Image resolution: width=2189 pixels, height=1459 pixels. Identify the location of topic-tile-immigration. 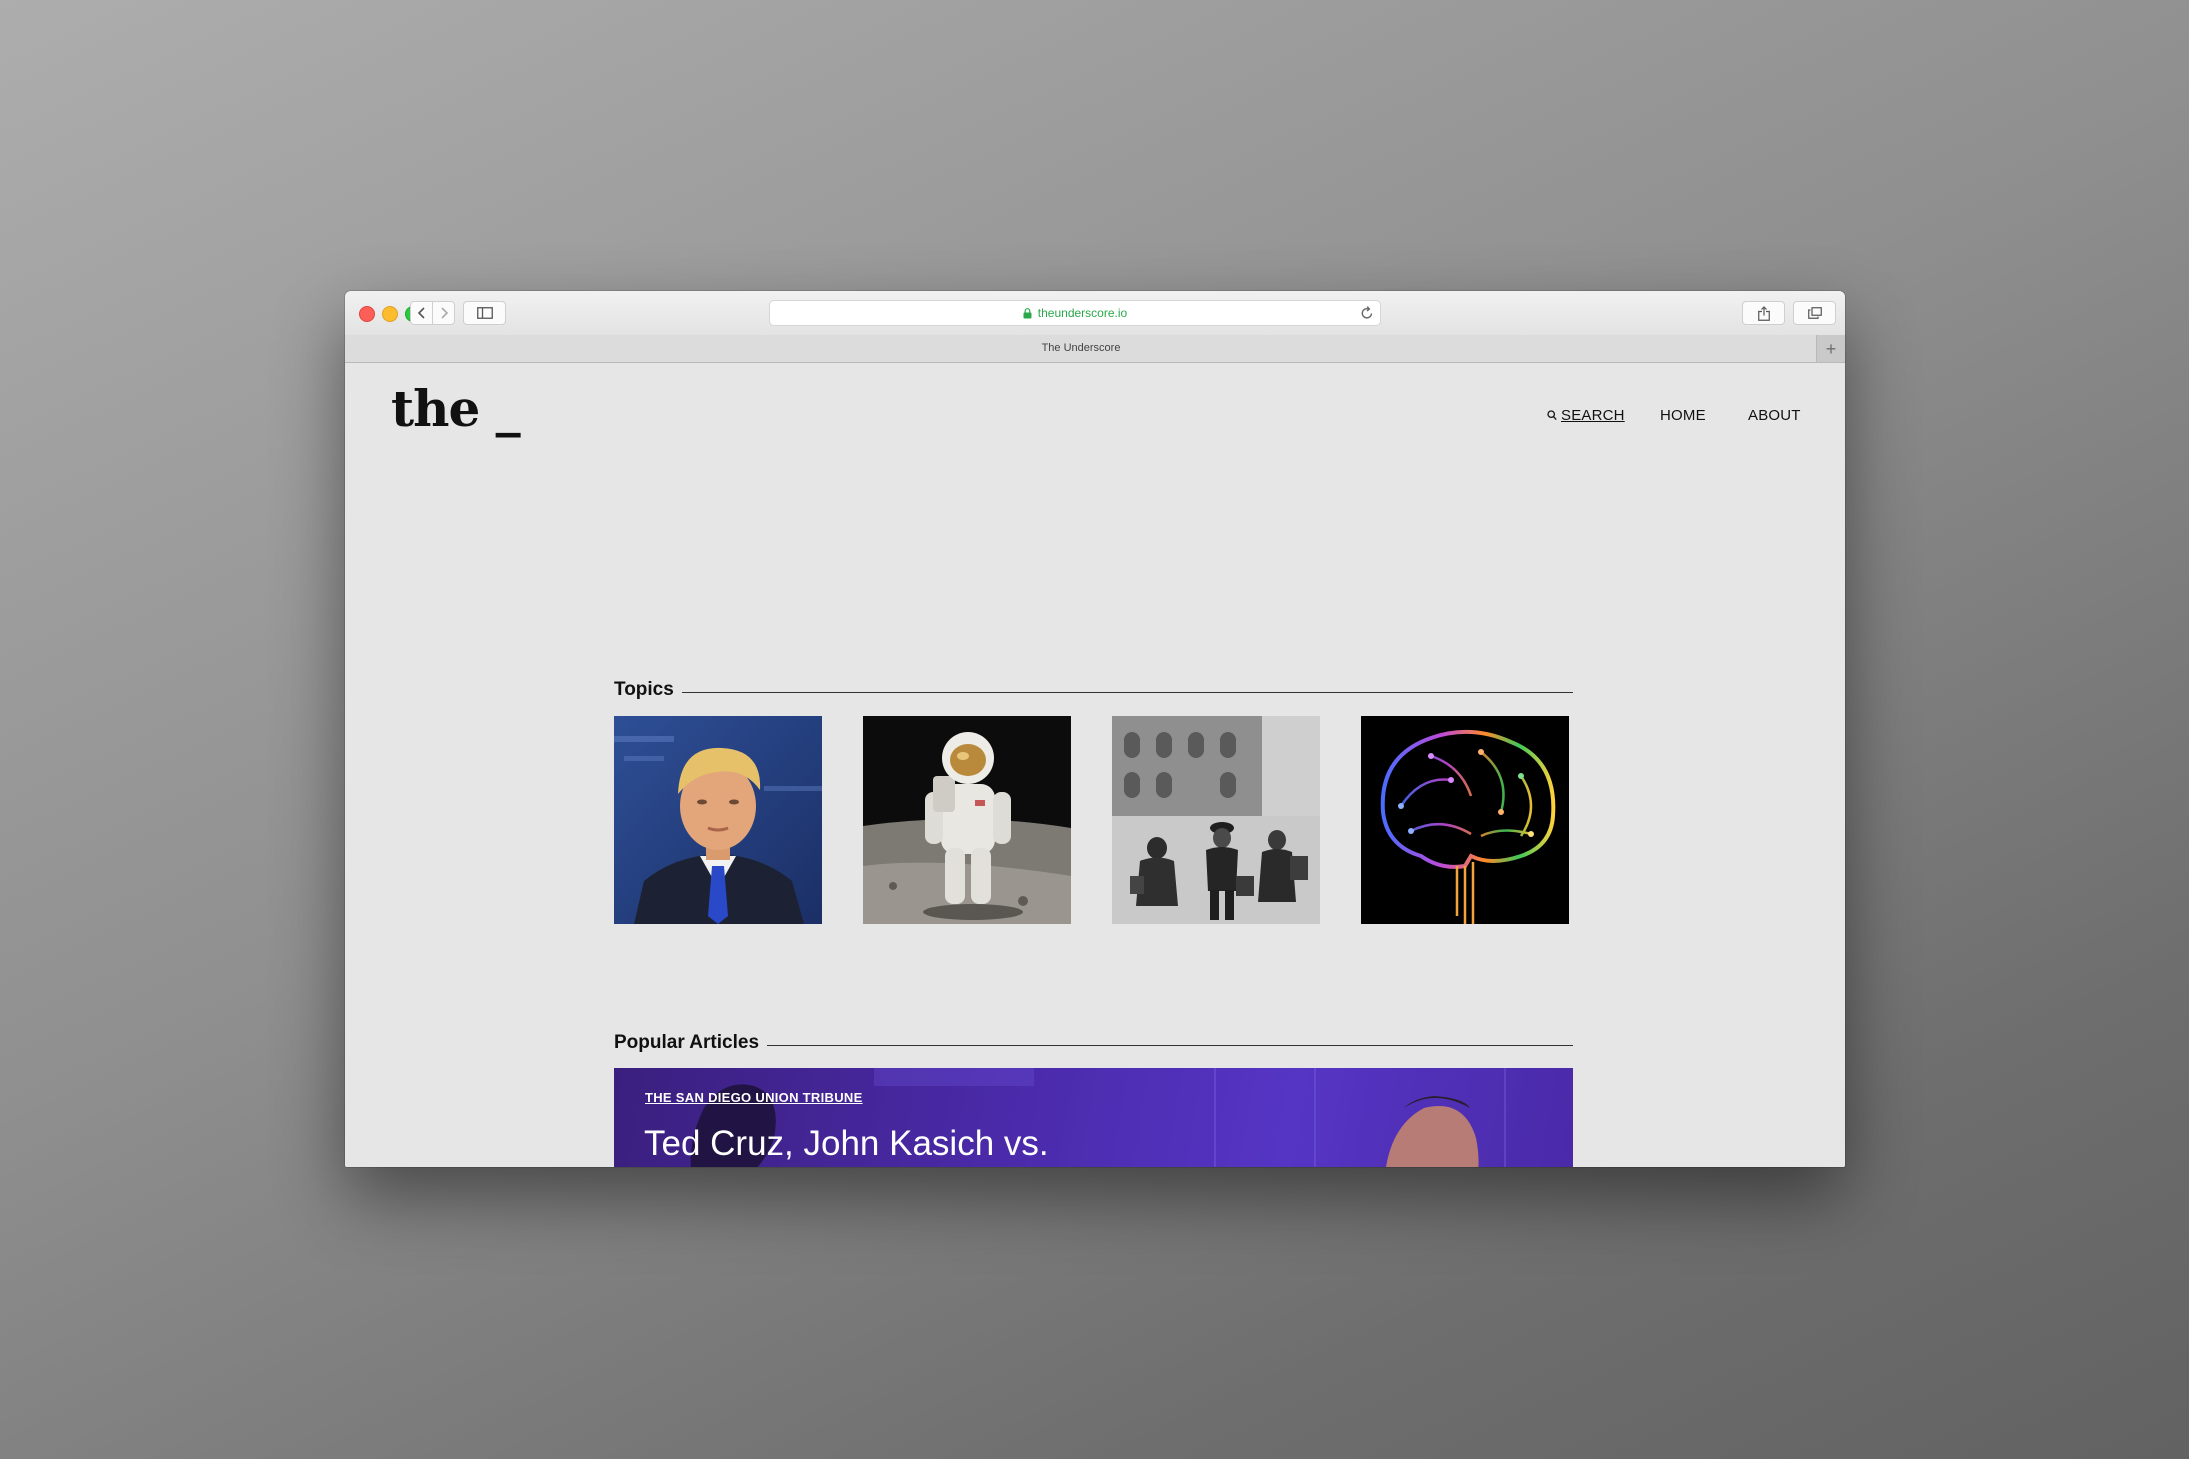
(1216, 820).